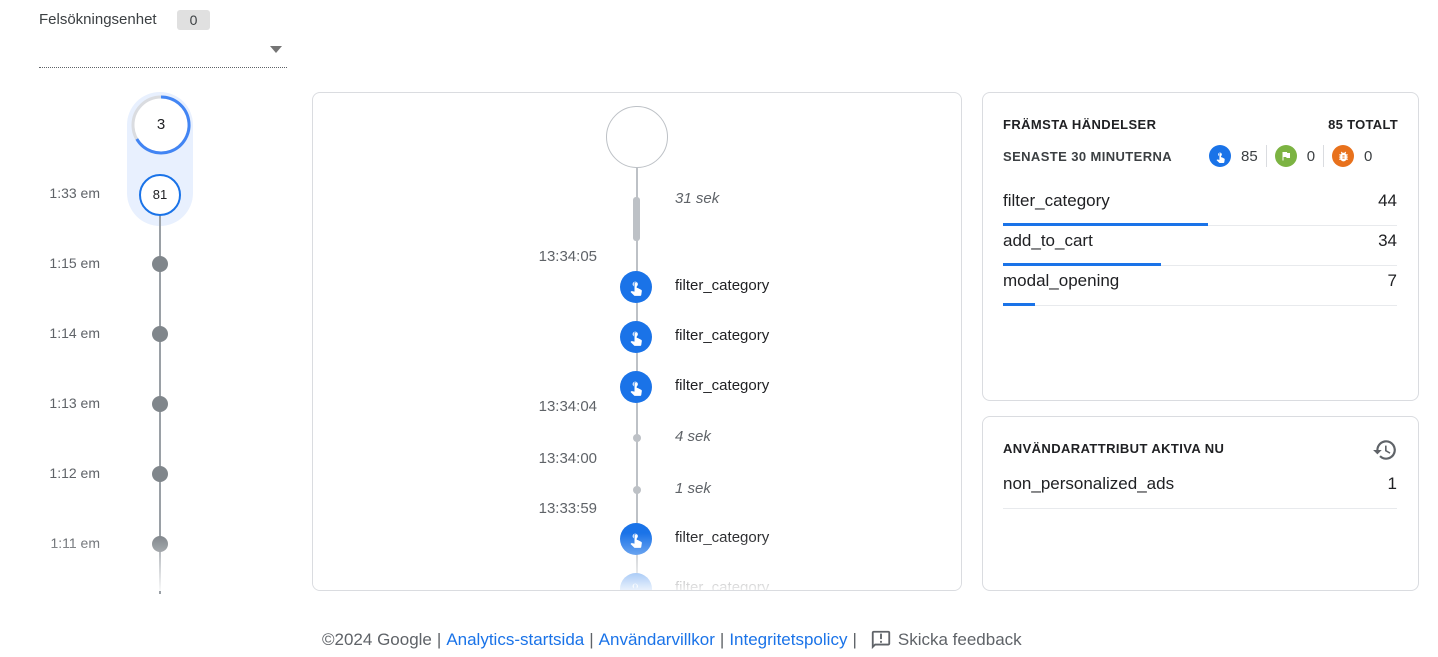  I want to click on event-counters: 85 0 0, so click(1294, 156).